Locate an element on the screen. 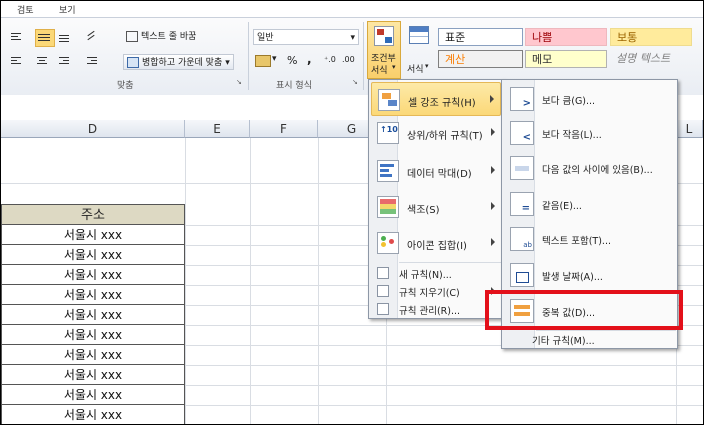 The image size is (704, 425). wrap-text-icon is located at coordinates (132, 36).